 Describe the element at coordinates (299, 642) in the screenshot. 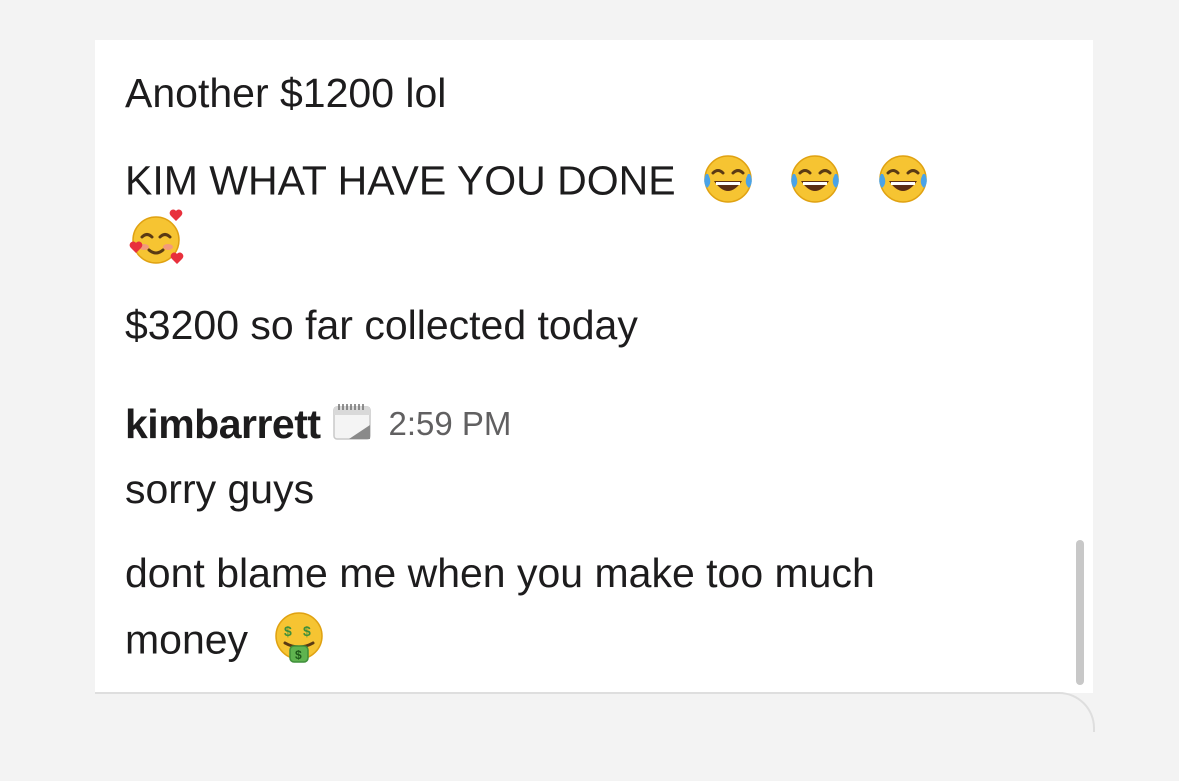

I see `money-mouth-face-icon: $ $ $` at that location.